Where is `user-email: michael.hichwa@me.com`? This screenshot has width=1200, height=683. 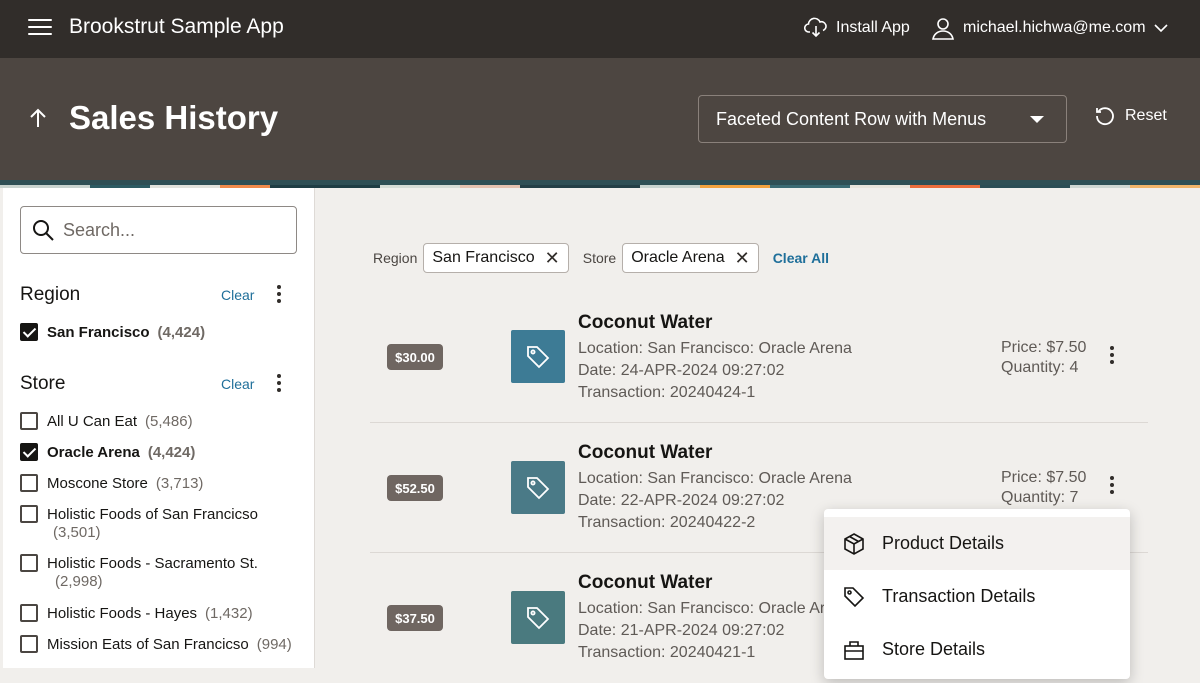 user-email: michael.hichwa@me.com is located at coordinates (1054, 27).